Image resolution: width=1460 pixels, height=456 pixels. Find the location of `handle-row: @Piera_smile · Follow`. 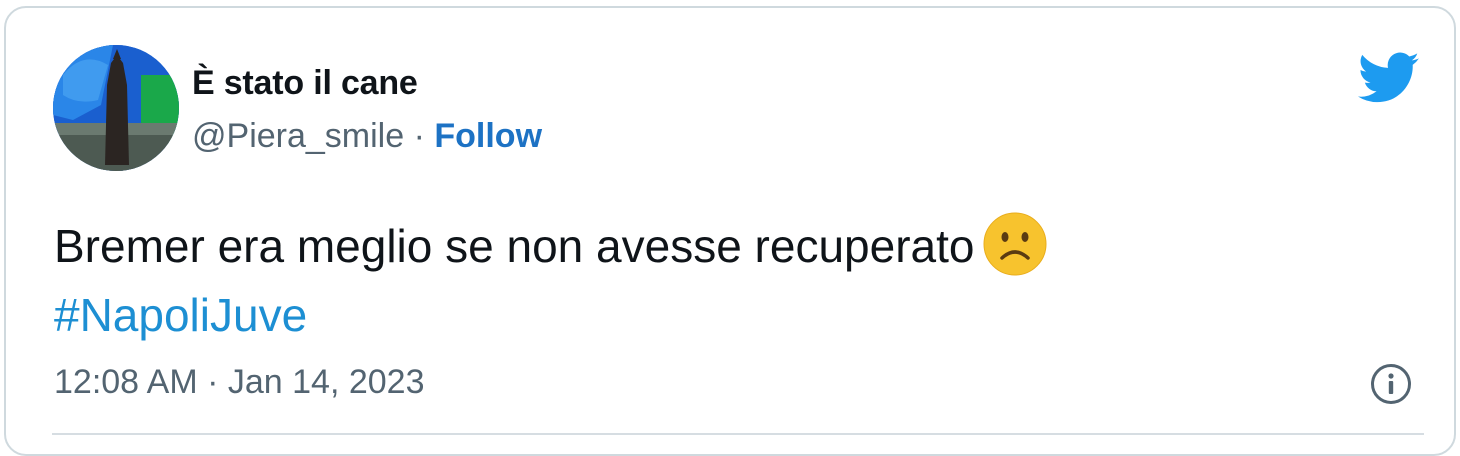

handle-row: @Piera_smile · Follow is located at coordinates (367, 136).